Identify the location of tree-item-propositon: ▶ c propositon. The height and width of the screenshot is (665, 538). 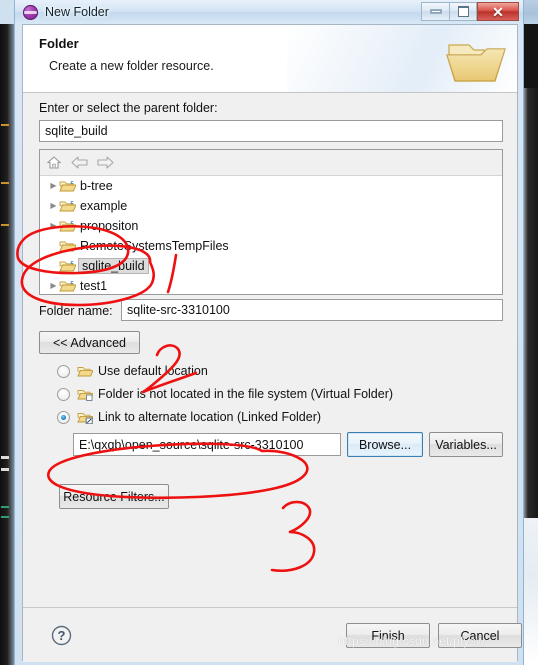
(271, 226).